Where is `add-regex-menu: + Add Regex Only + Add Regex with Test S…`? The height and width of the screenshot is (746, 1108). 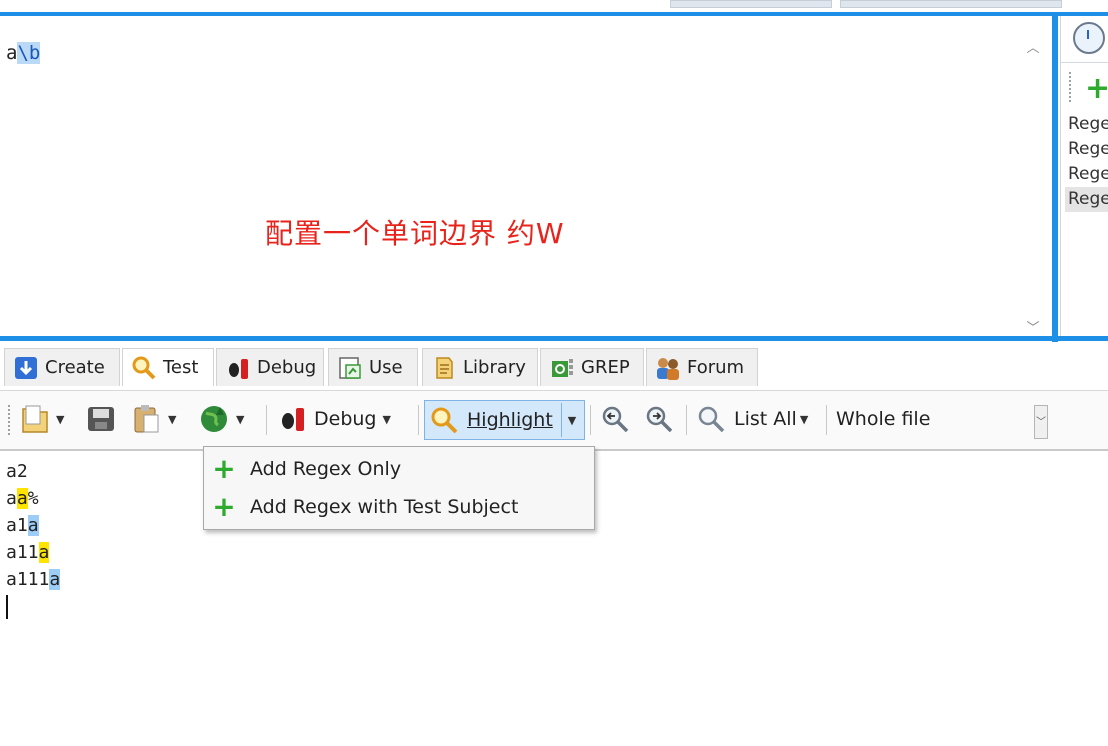 add-regex-menu: + Add Regex Only + Add Regex with Test S… is located at coordinates (399, 488).